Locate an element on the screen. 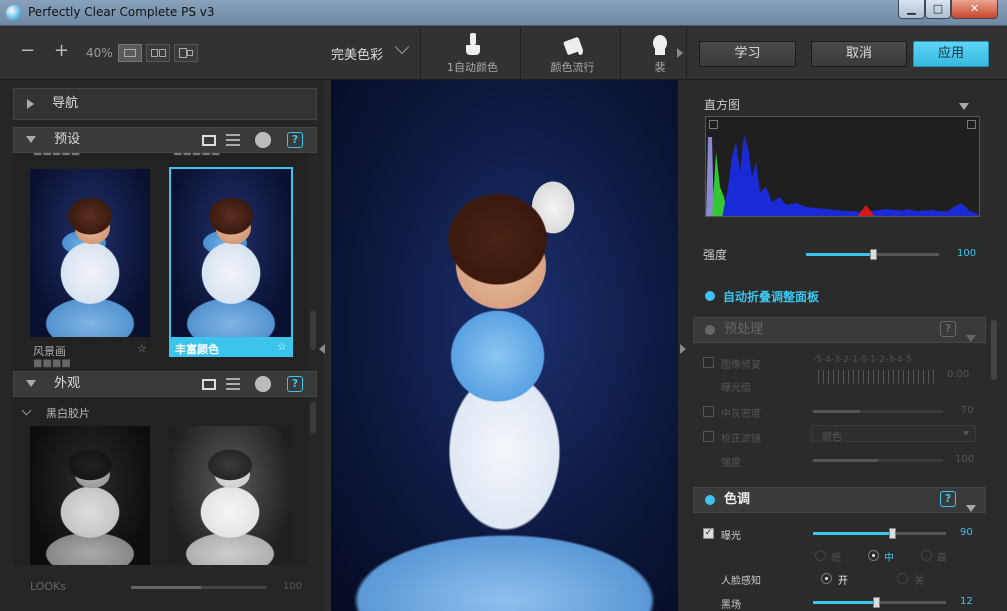 Image resolution: width=1007 pixels, height=611 pixels. image-repair-checkbox is located at coordinates (708, 362).